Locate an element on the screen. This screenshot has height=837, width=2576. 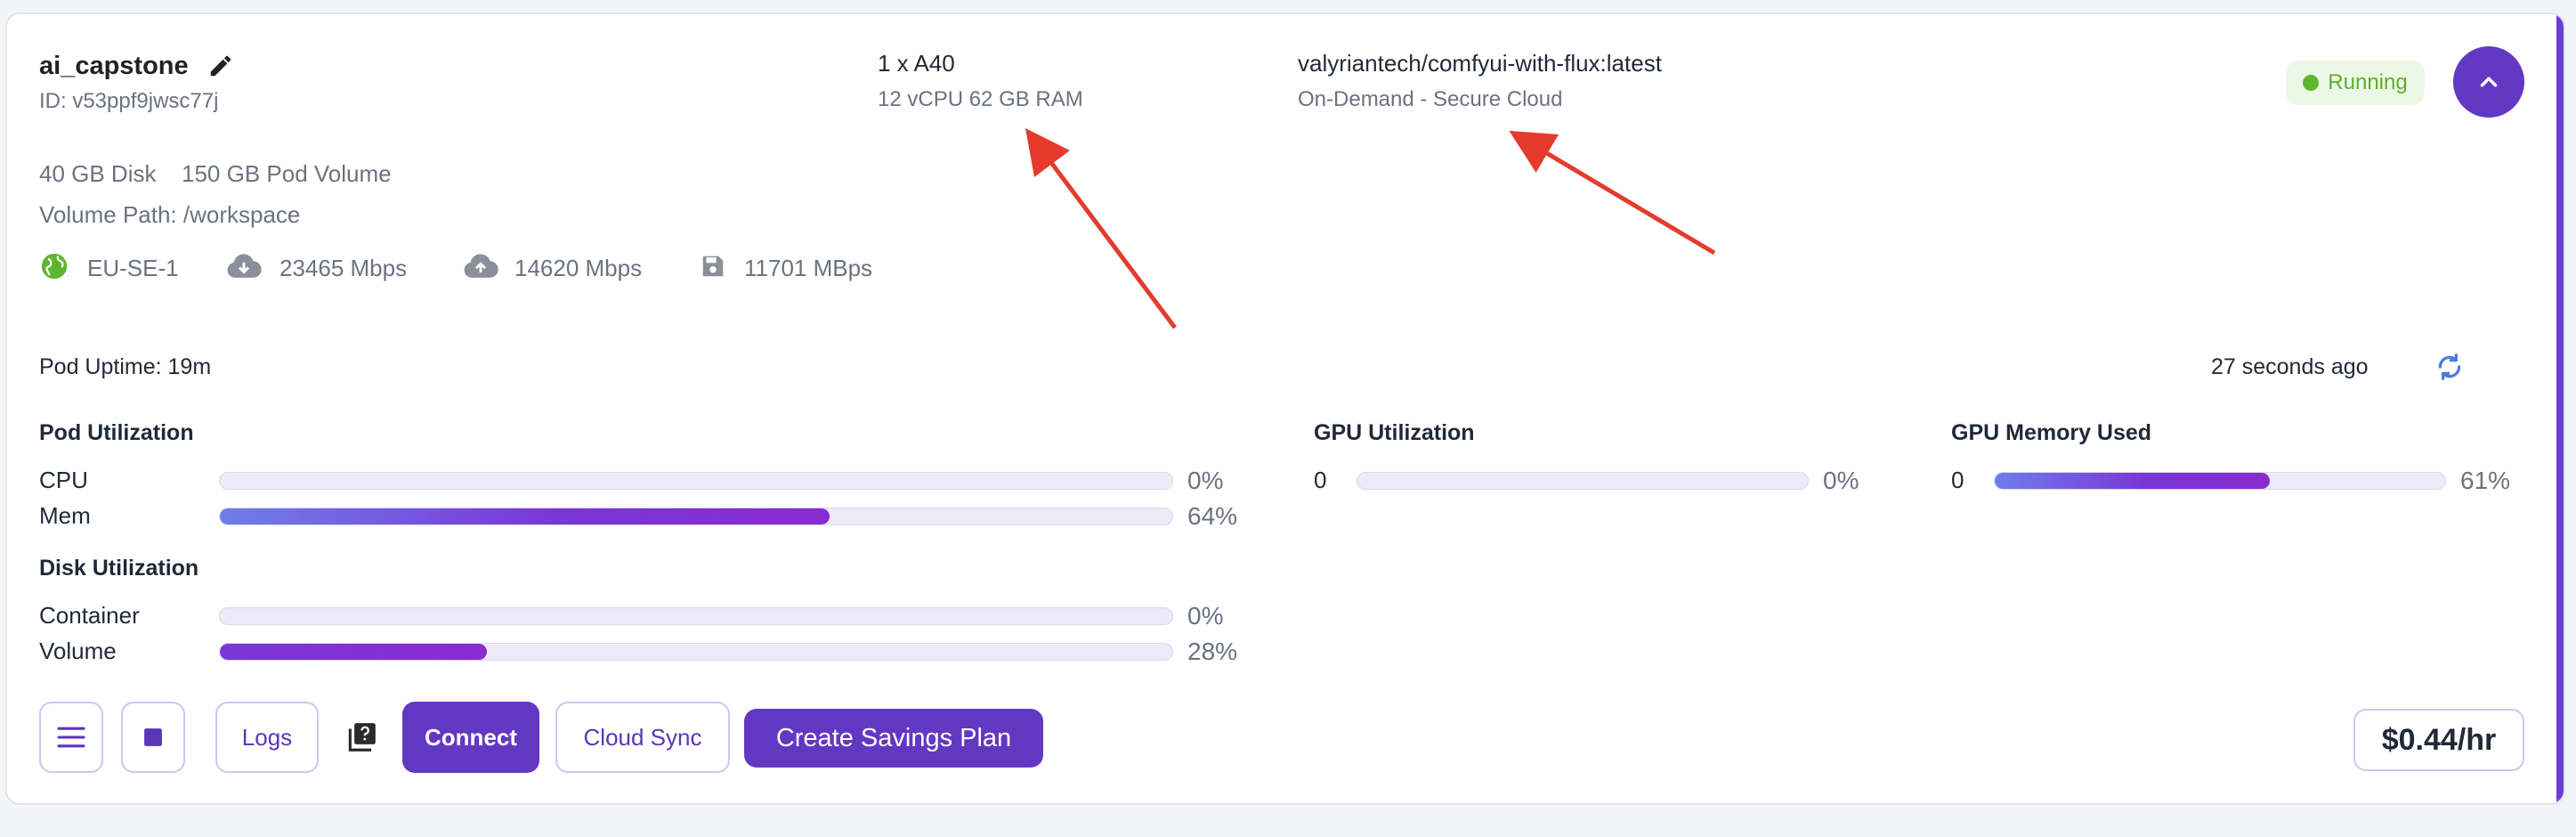
arrow-to-specs is located at coordinates (1101, 228).